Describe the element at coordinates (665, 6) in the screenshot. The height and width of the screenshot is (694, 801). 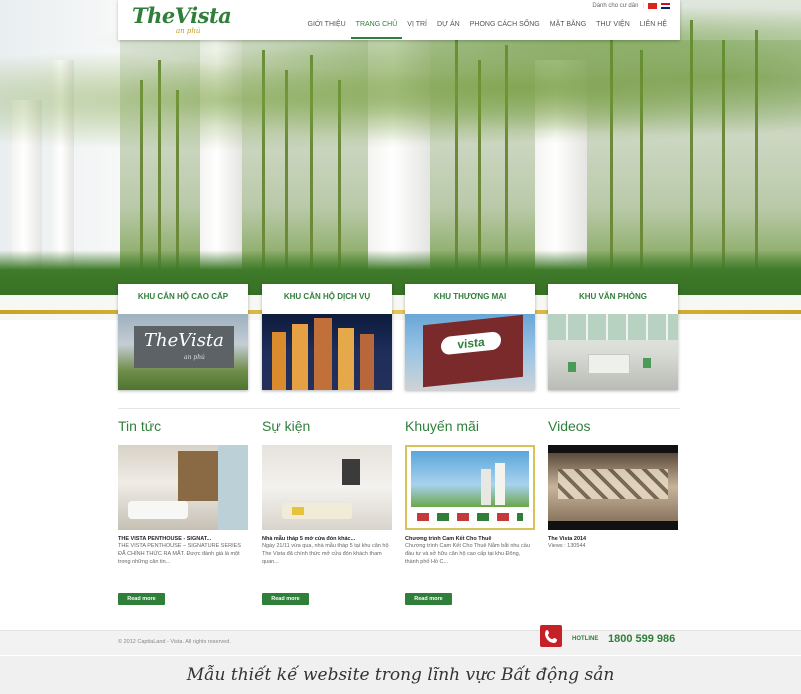
I see `uk-flag-icon` at that location.